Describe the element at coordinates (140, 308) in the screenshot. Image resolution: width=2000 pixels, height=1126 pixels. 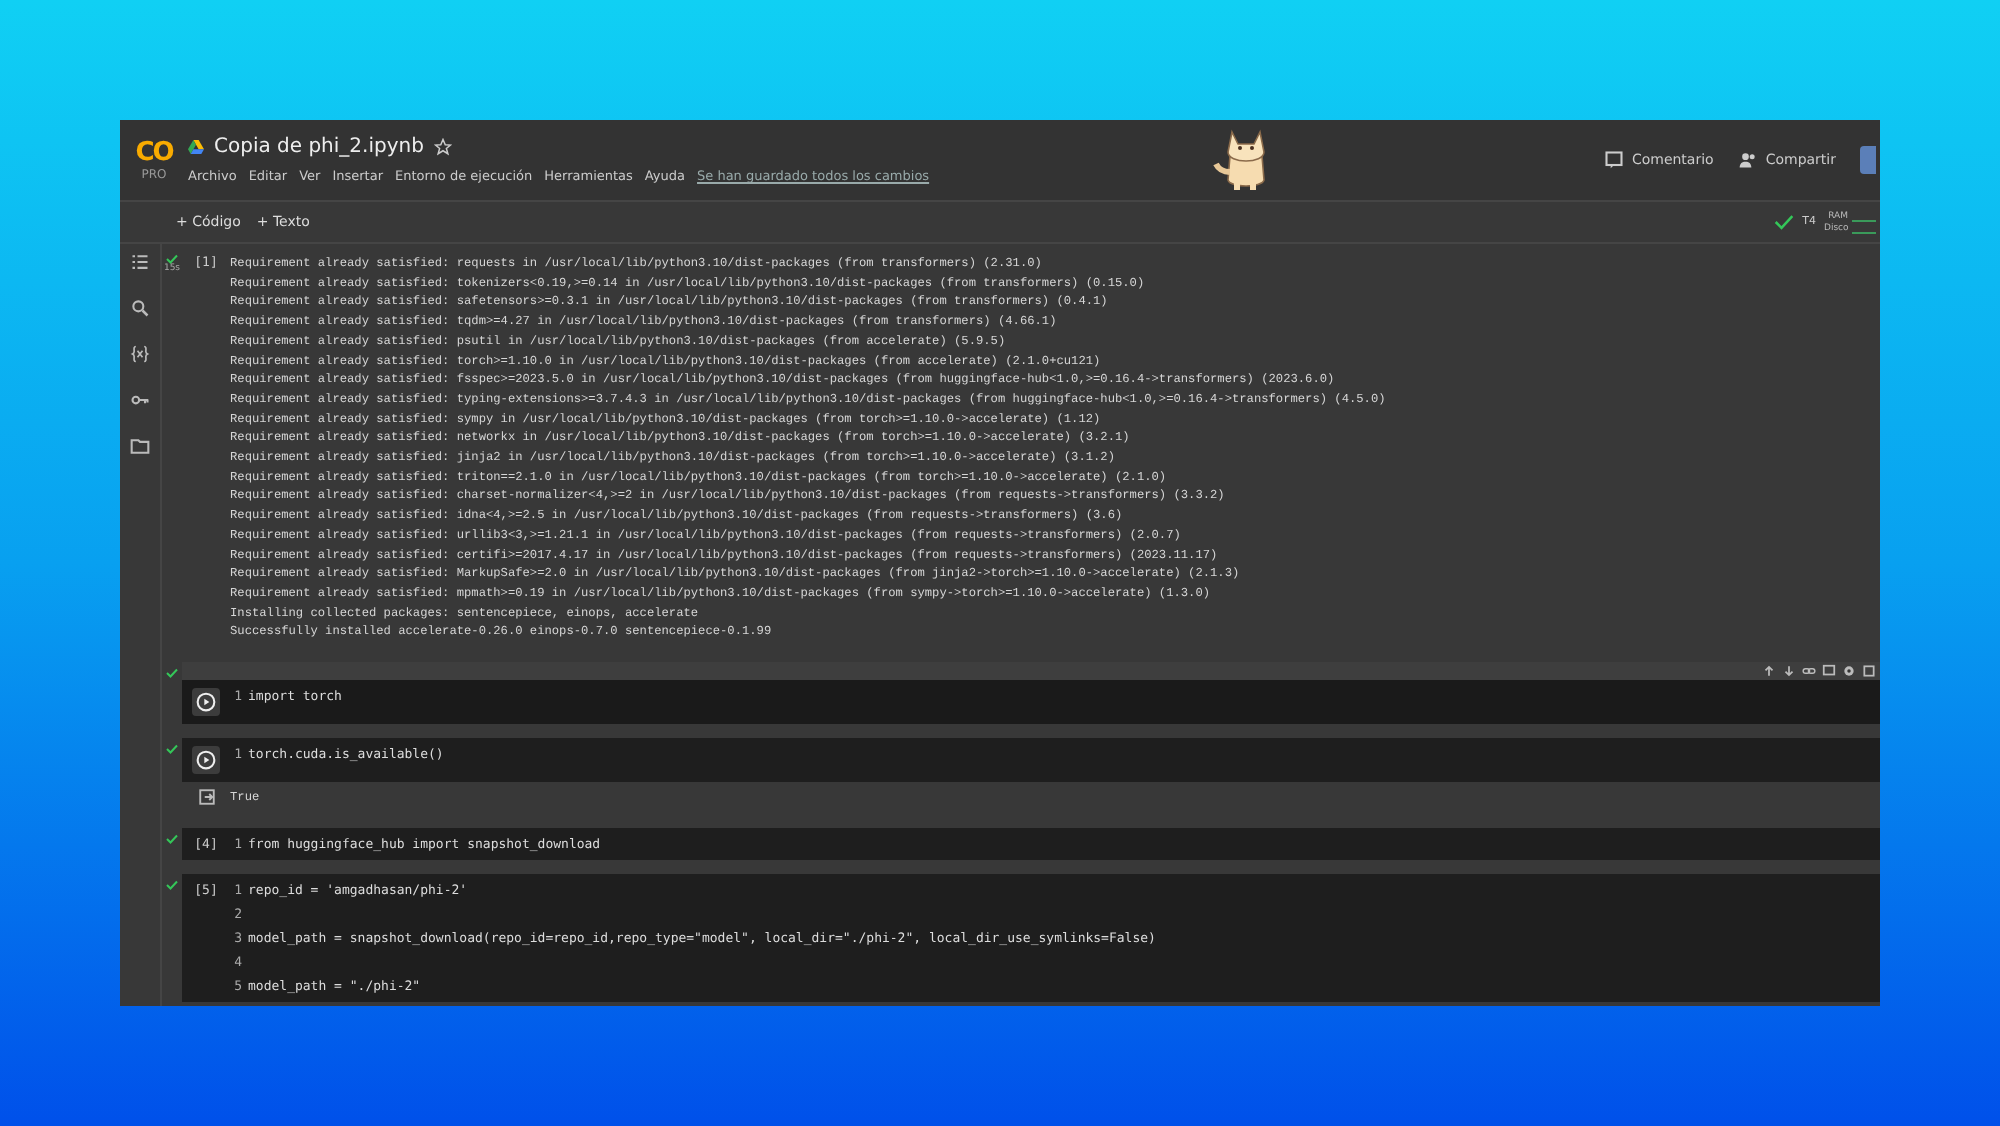
I see `search-icon` at that location.